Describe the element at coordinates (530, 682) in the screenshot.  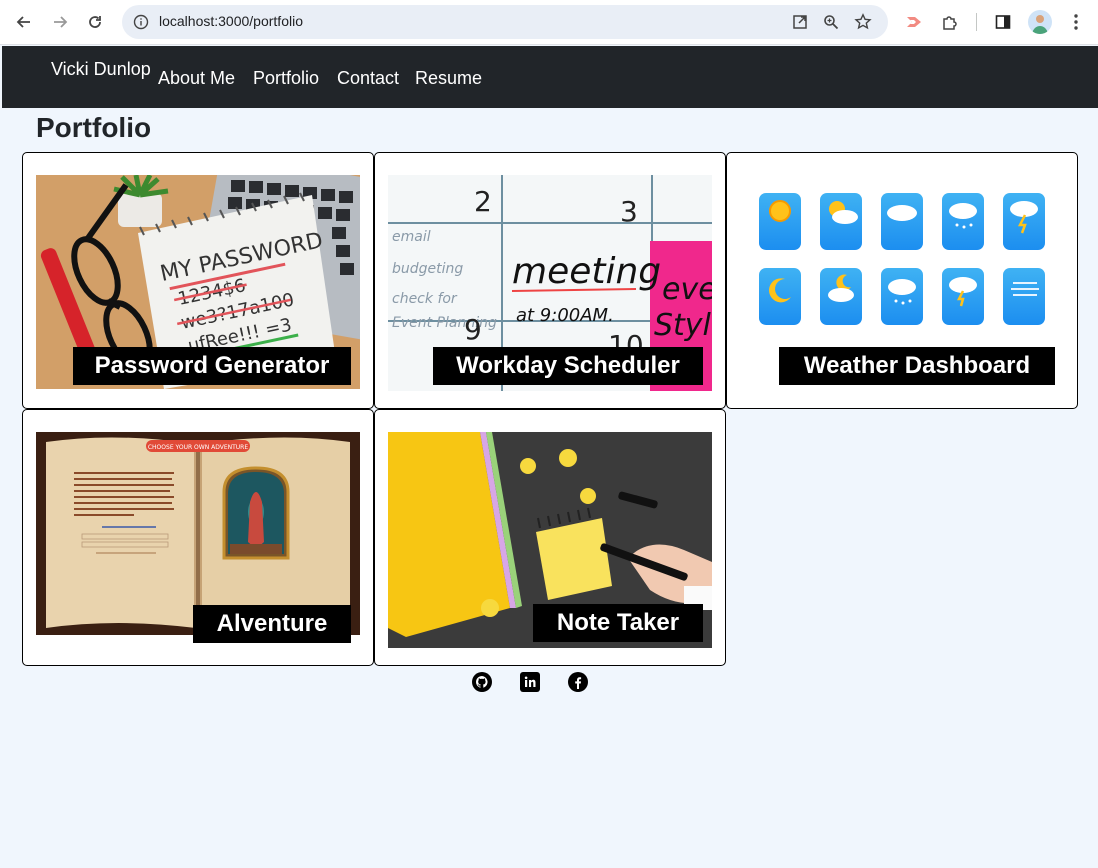
I see `linkedin-icon` at that location.